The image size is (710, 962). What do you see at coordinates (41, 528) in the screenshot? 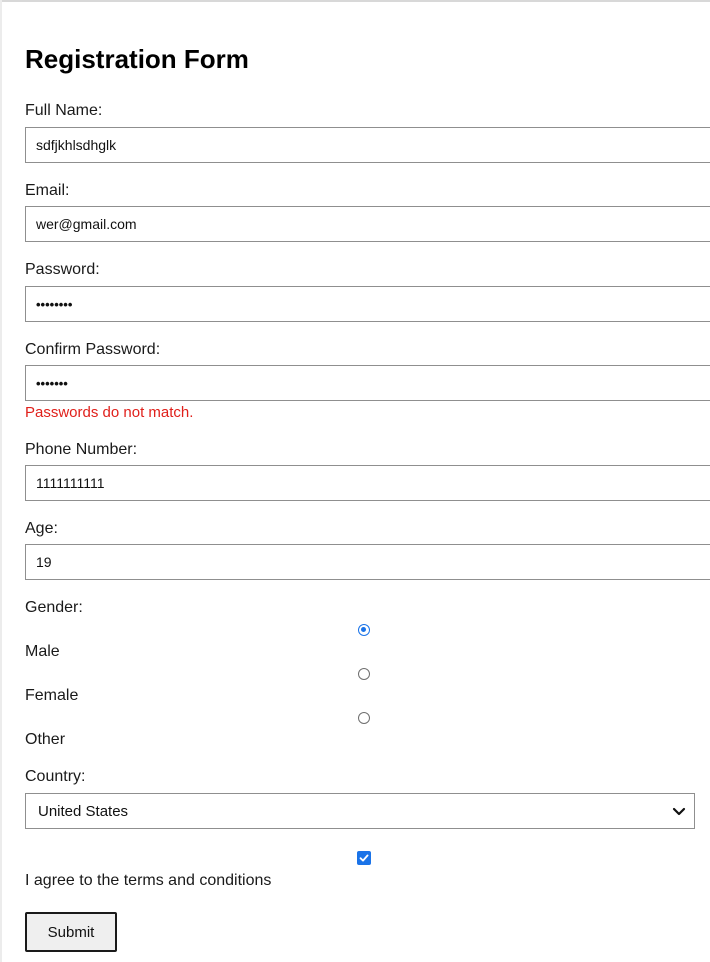
I see `age-label: Age:` at bounding box center [41, 528].